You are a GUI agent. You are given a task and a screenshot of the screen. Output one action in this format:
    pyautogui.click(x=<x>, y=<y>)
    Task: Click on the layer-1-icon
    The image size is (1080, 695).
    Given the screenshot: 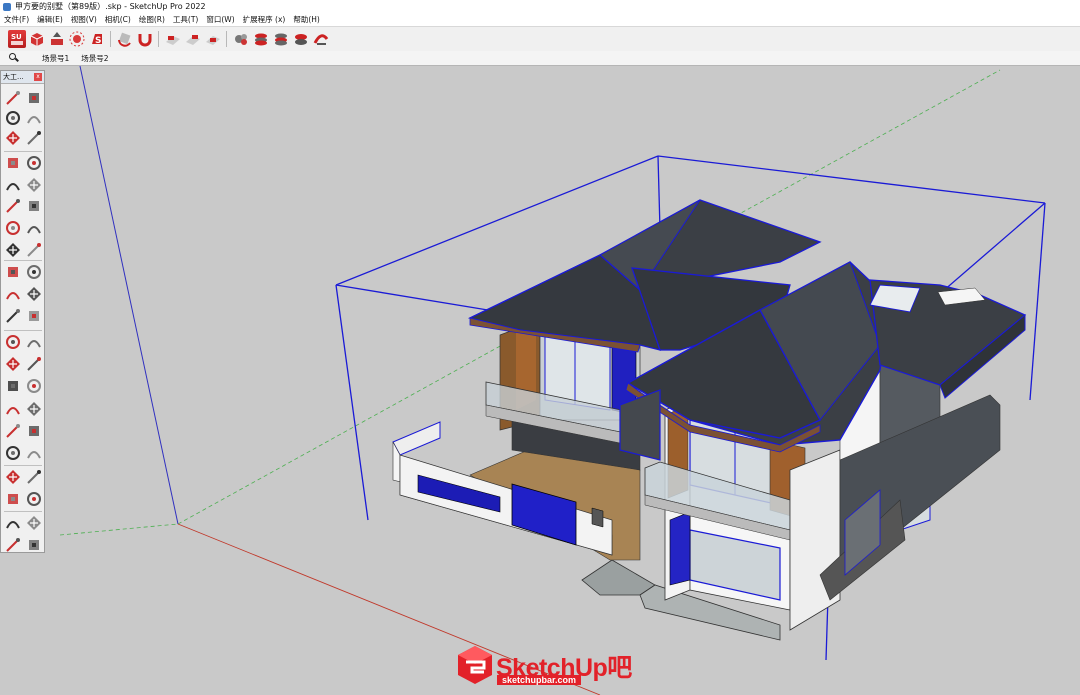 What is the action you would take?
    pyautogui.click(x=261, y=39)
    